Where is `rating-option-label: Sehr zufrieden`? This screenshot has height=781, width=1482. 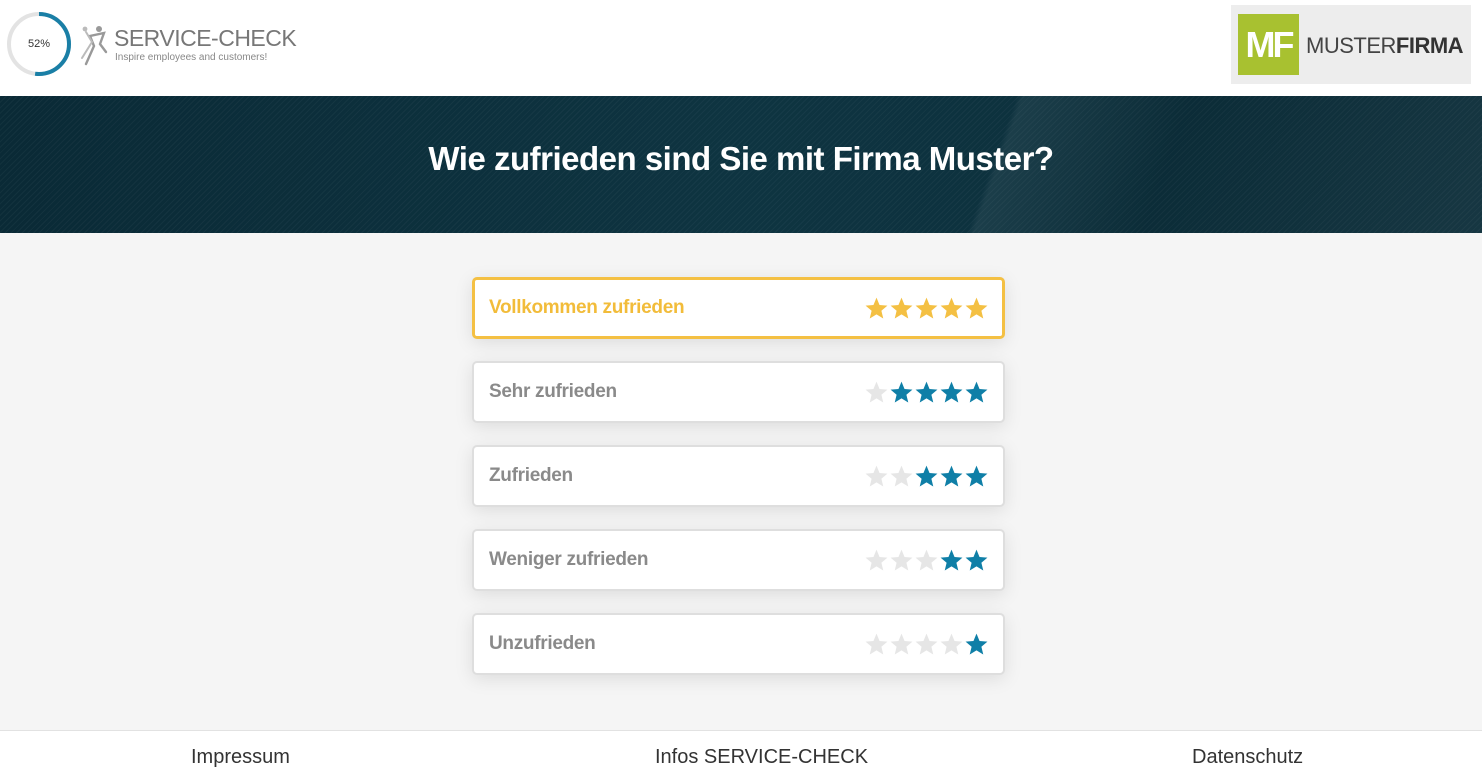
rating-option-label: Sehr zufrieden is located at coordinates (553, 391).